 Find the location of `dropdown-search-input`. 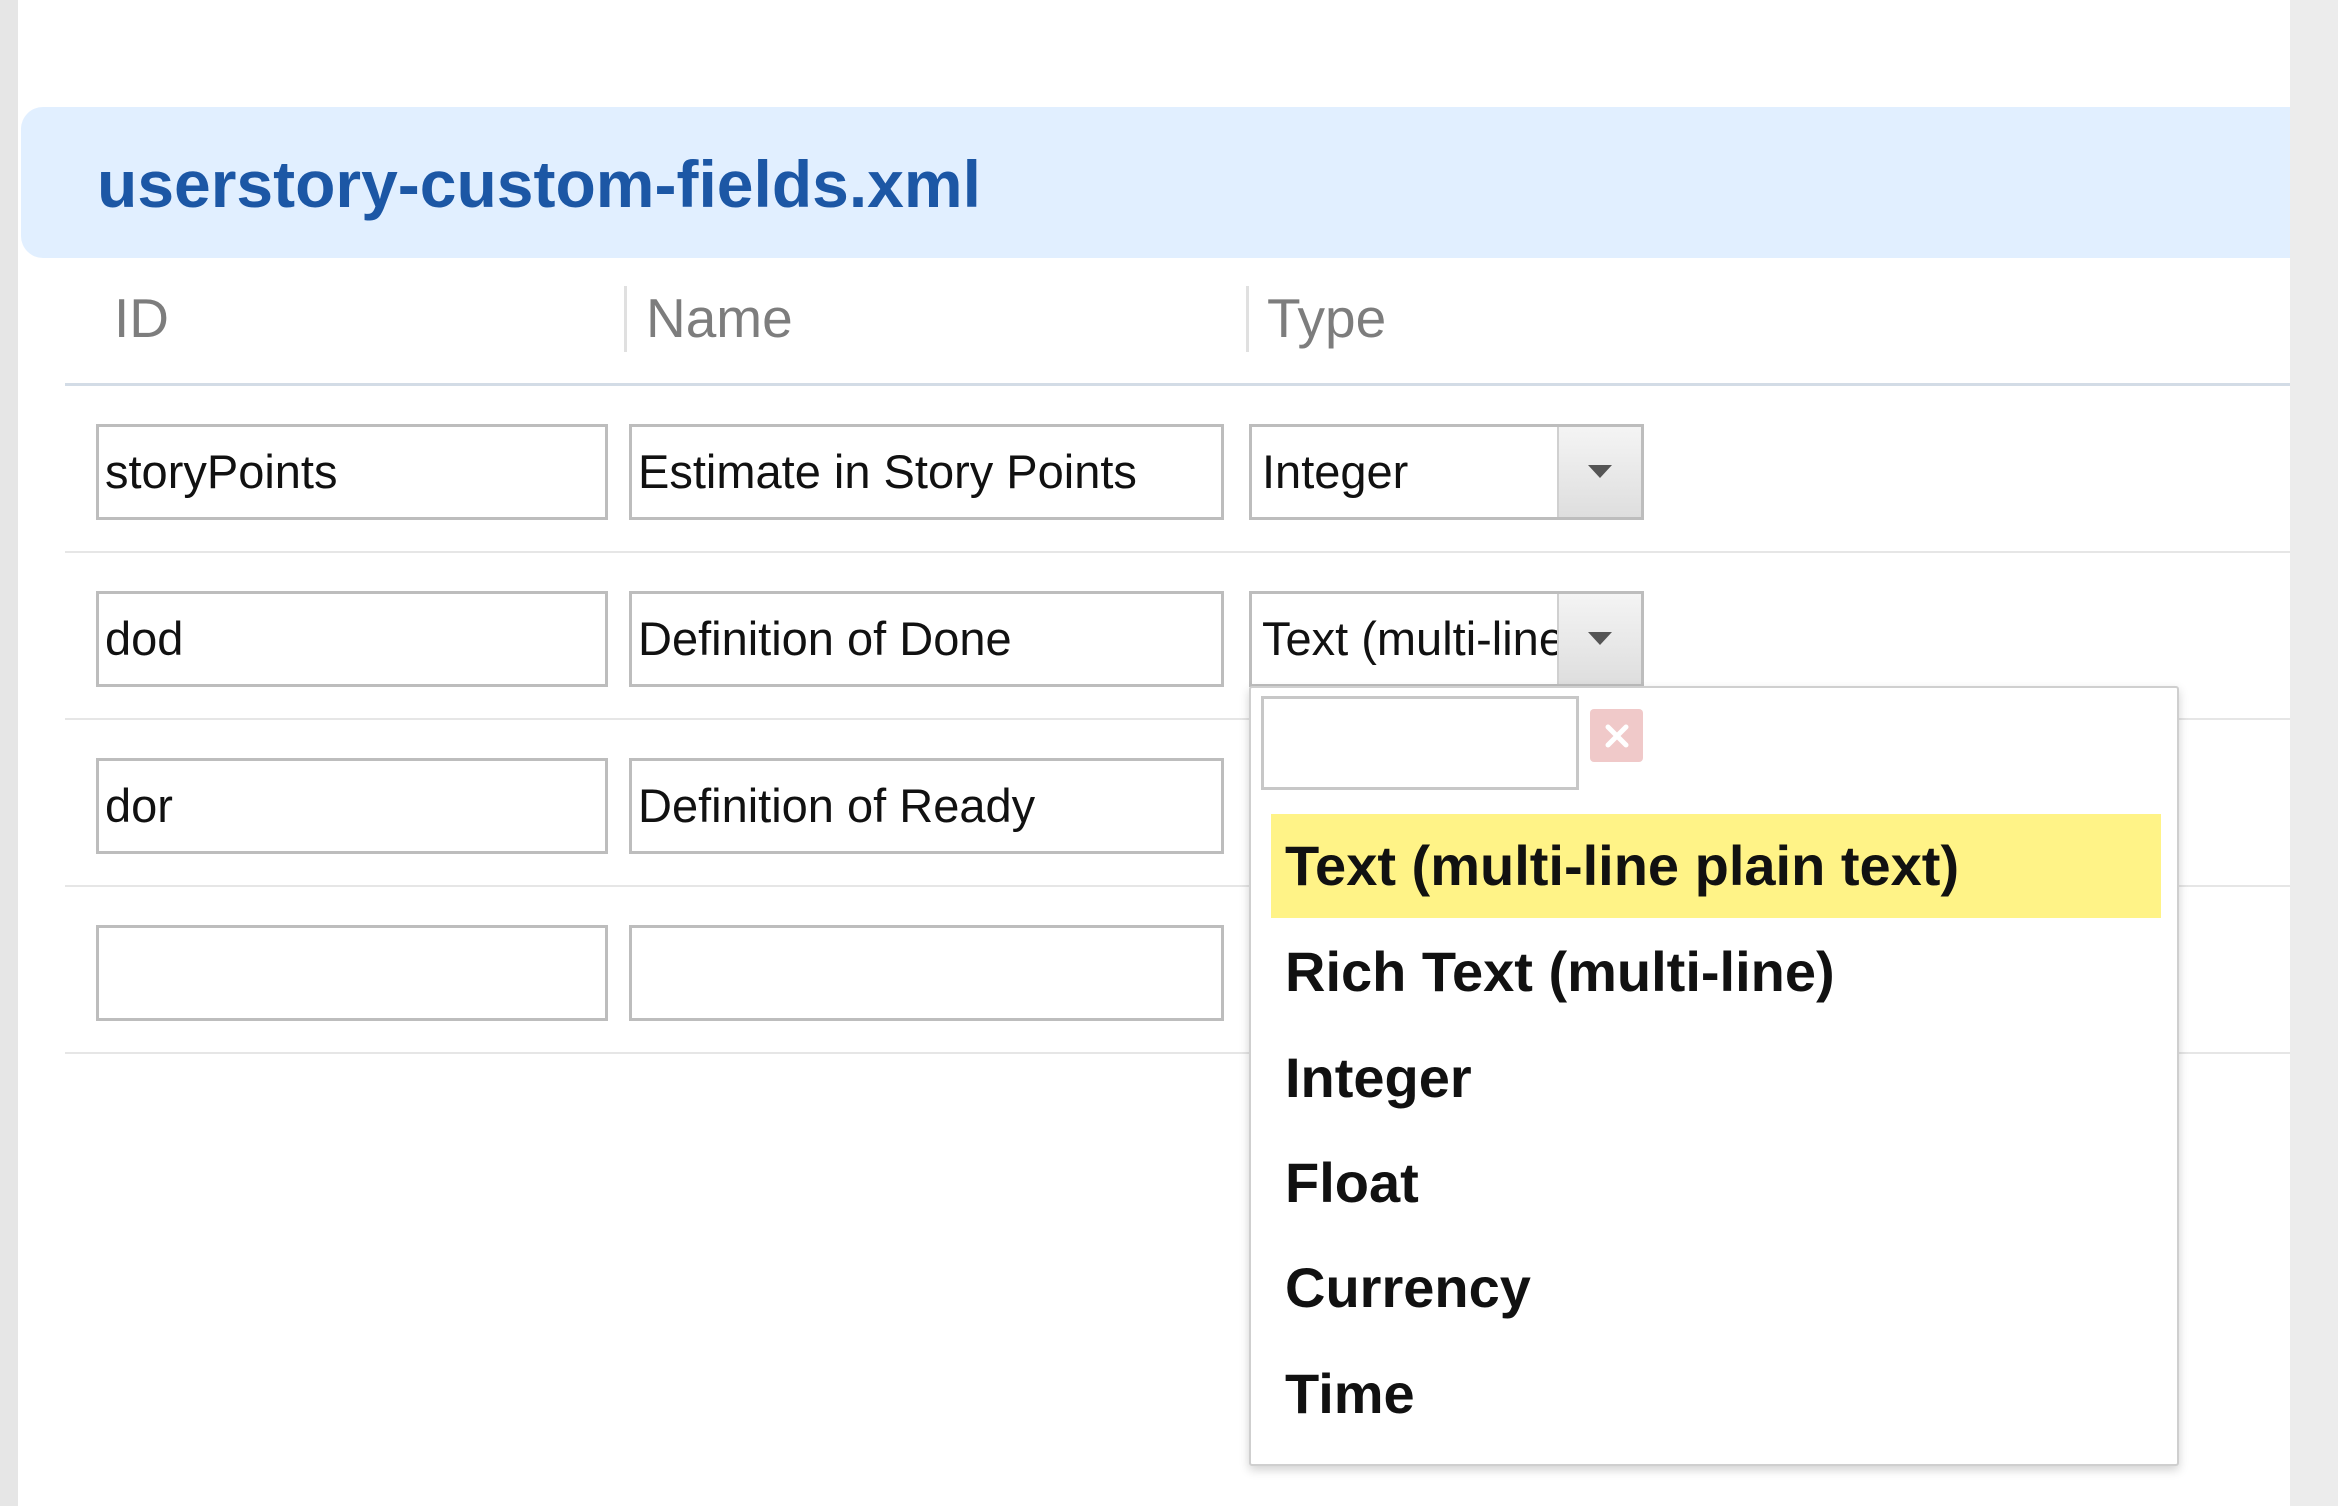

dropdown-search-input is located at coordinates (1420, 743).